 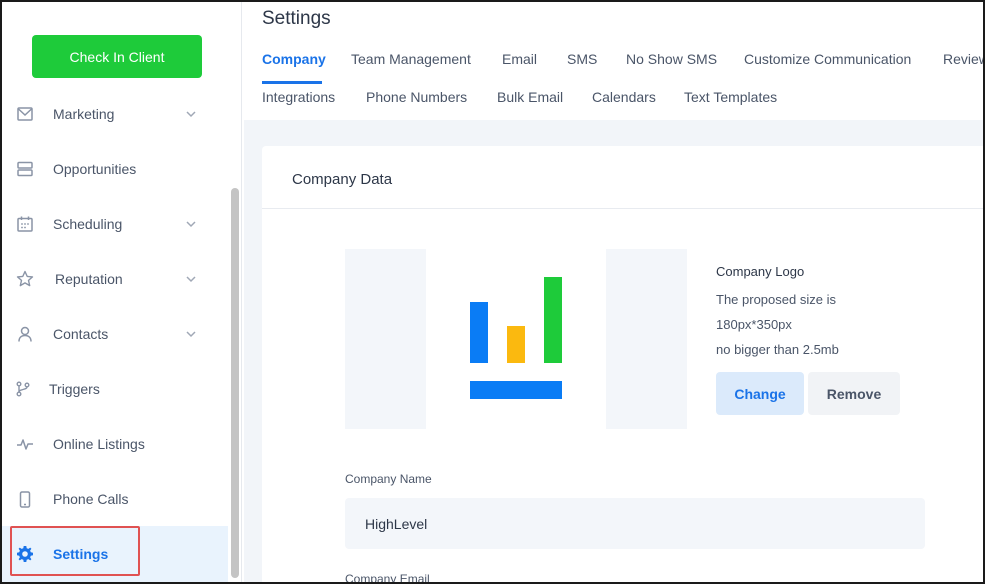 I want to click on tab-integrations: Integrations, so click(x=298, y=97).